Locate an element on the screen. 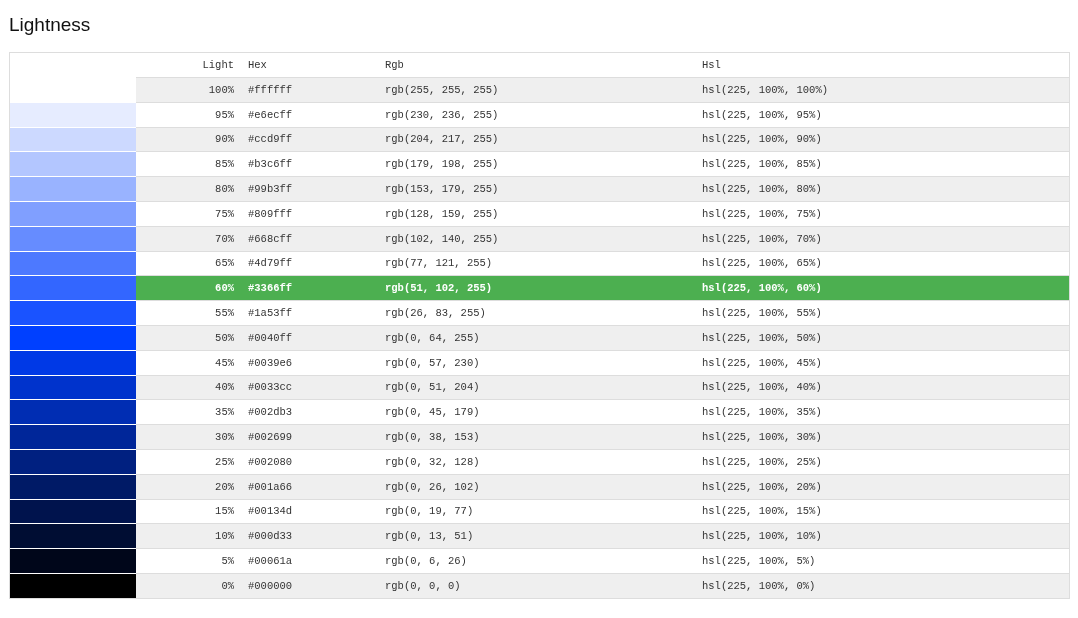 The width and height of the screenshot is (1078, 618). table-cell: hsl(225, 100%, 20%) is located at coordinates (882, 486).